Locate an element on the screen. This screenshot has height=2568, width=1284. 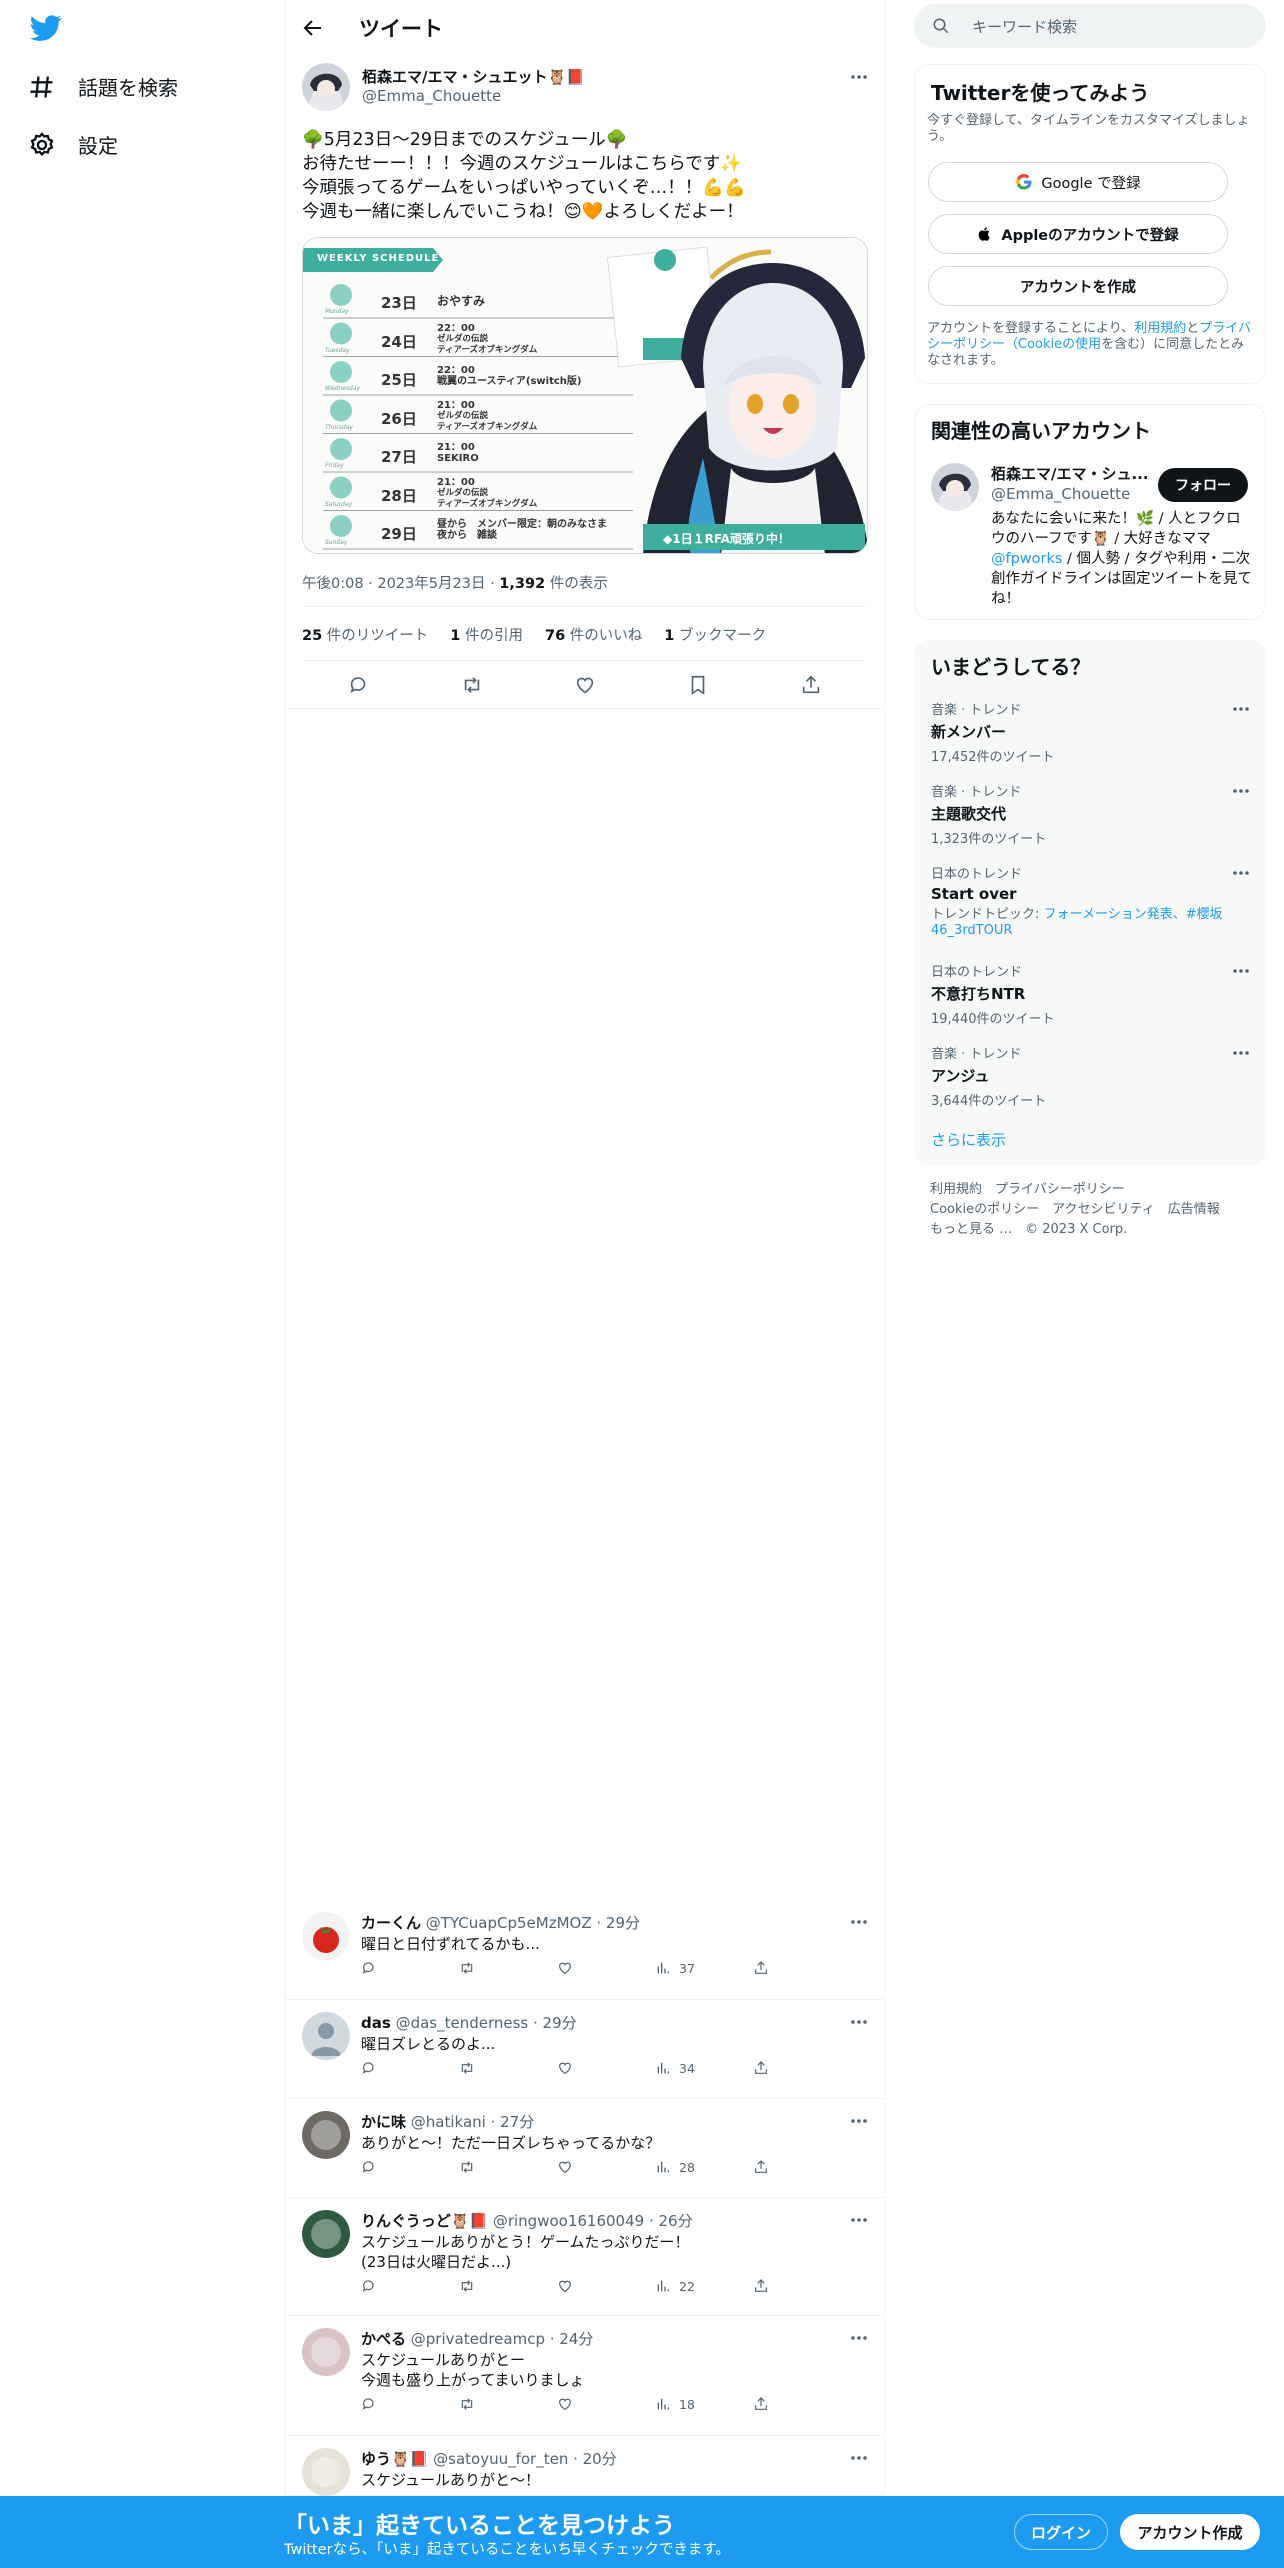
reply-time: · 24分 is located at coordinates (569, 2339).